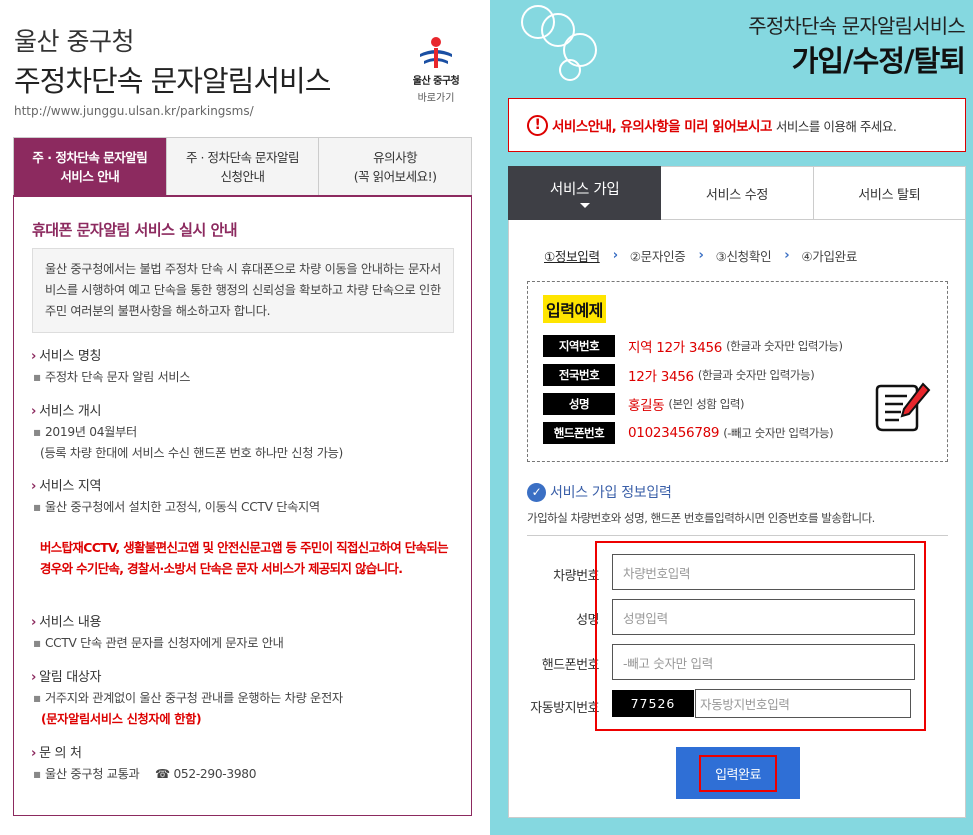 The width and height of the screenshot is (973, 835). I want to click on example-label: 성명, so click(579, 404).